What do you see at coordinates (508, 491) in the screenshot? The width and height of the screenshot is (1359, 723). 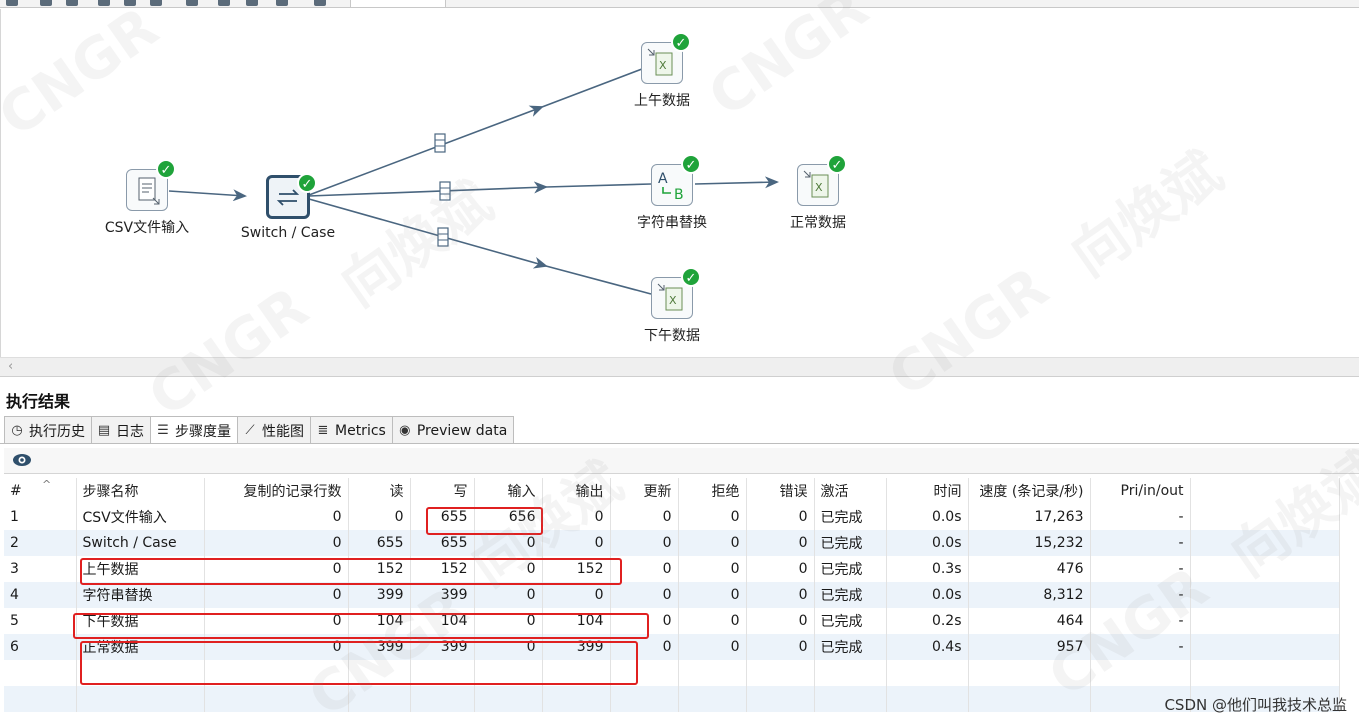 I see `column-header-input: 输入` at bounding box center [508, 491].